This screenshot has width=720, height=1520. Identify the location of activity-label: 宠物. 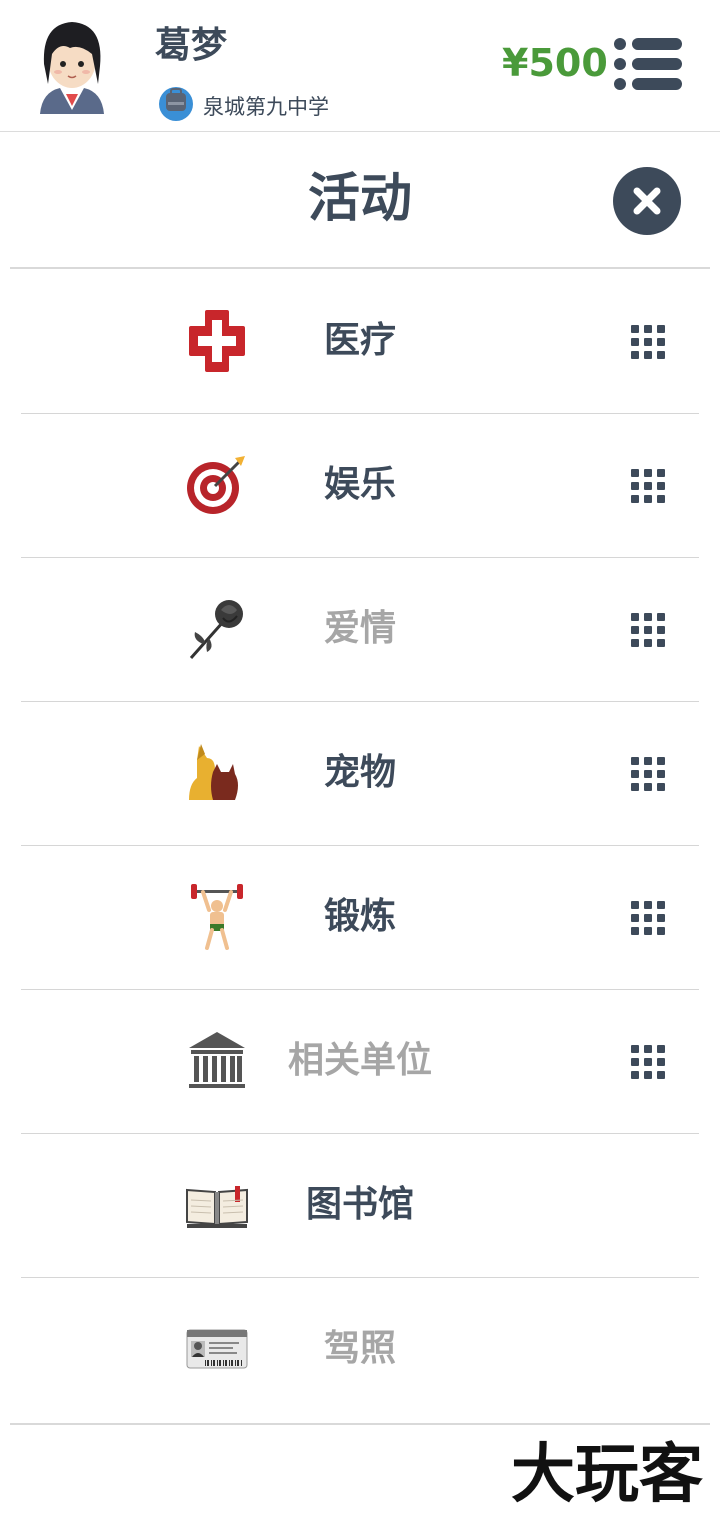
(359, 772).